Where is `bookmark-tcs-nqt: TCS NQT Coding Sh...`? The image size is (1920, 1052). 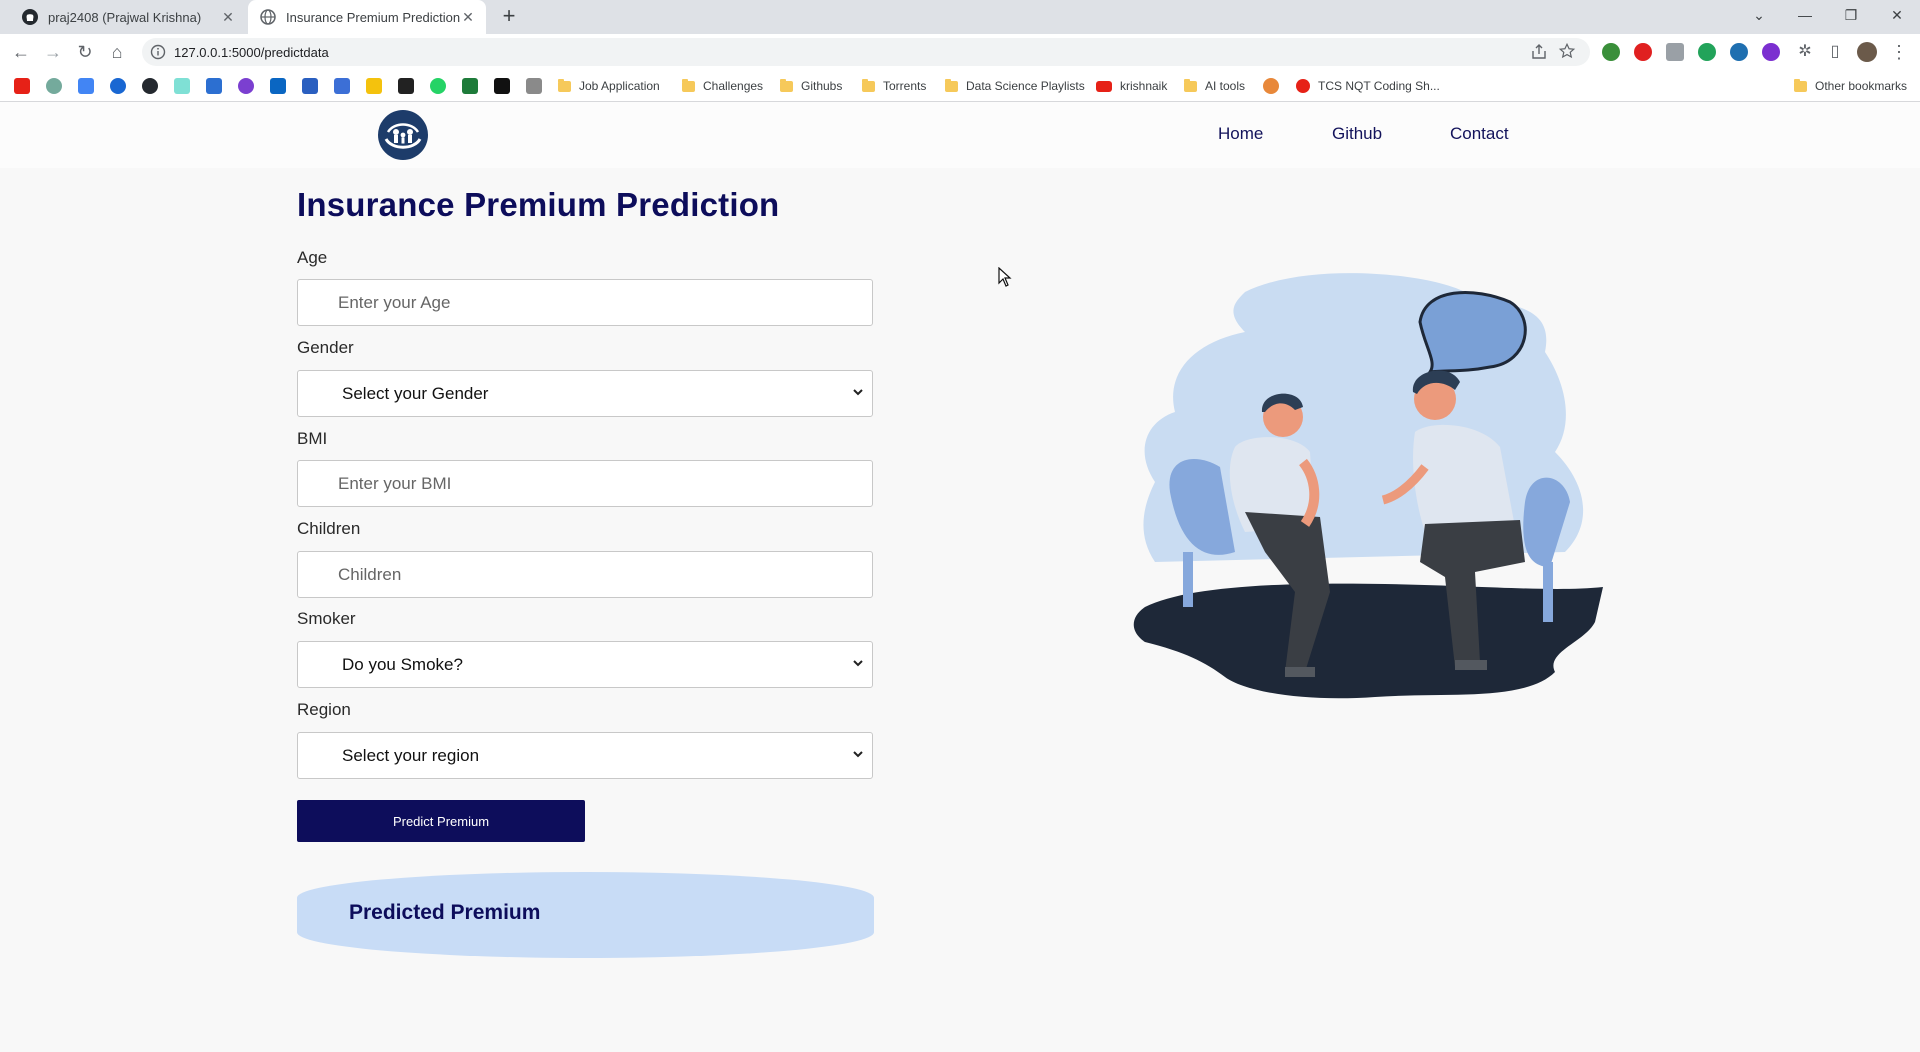 bookmark-tcs-nqt: TCS NQT Coding Sh... is located at coordinates (1368, 86).